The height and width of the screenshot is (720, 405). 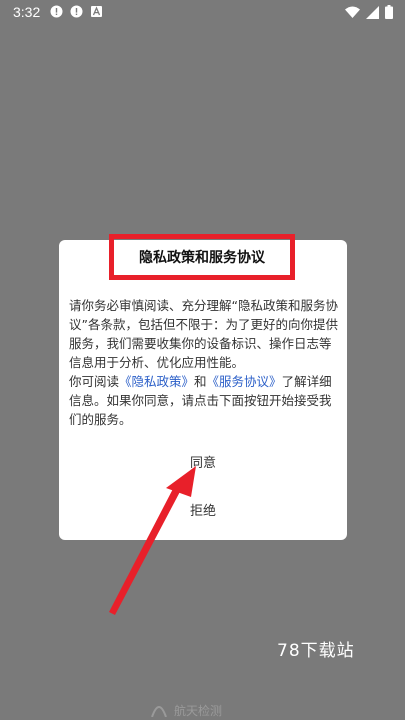 I want to click on agree-button: 同意, so click(x=203, y=461).